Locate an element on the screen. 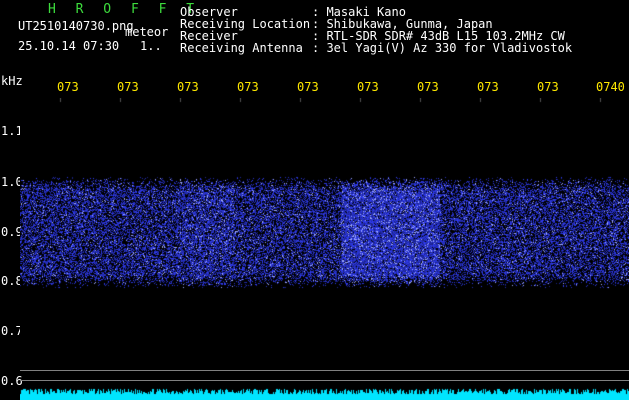 This screenshot has width=629, height=400. app-title: H R O F F T is located at coordinates (124, 9).